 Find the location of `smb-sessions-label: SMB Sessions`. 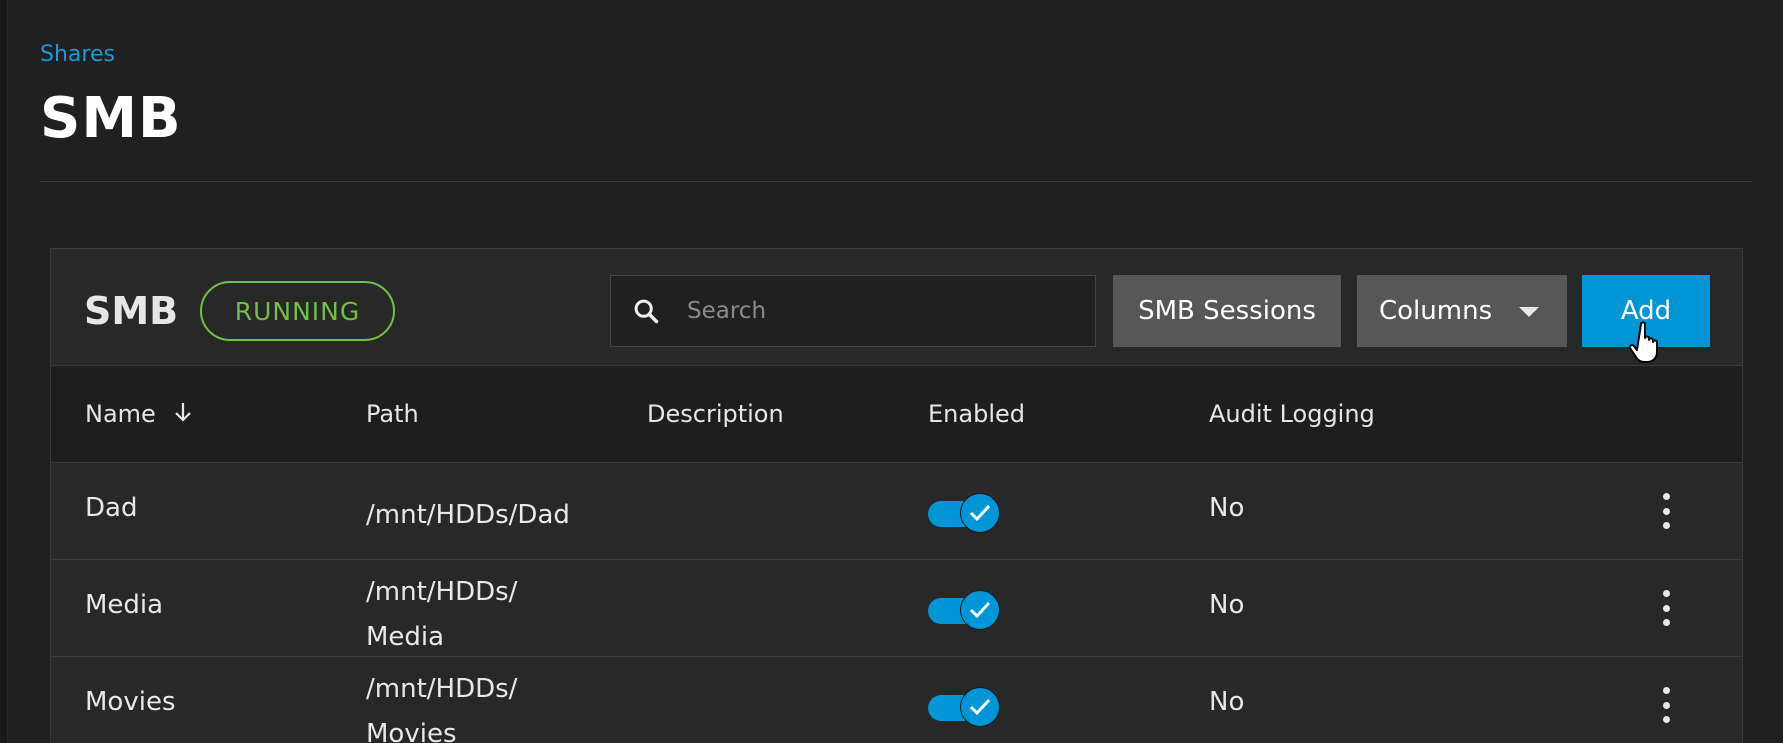

smb-sessions-label: SMB Sessions is located at coordinates (1227, 311).